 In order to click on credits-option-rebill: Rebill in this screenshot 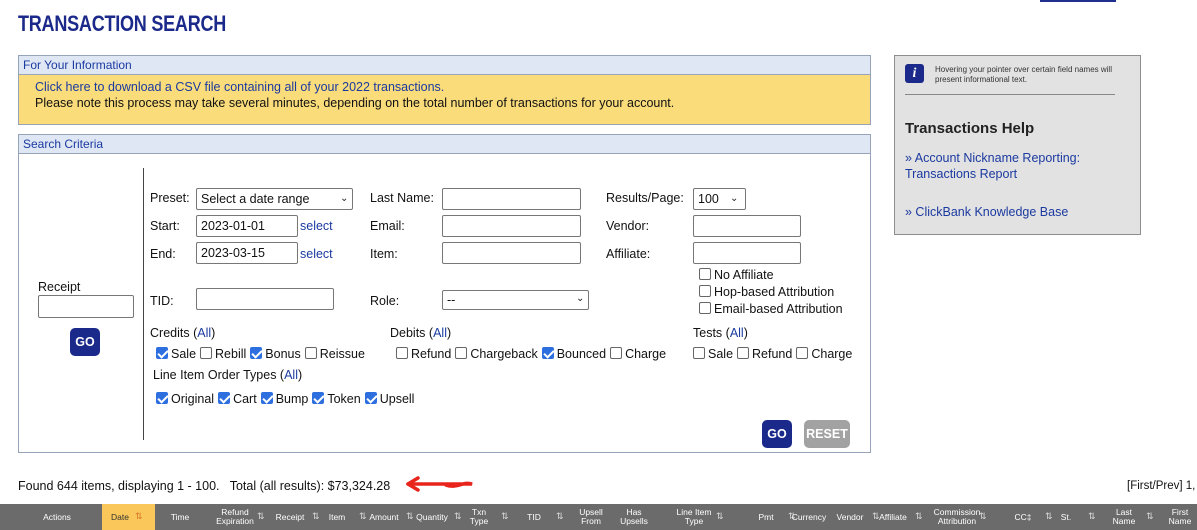, I will do `click(223, 354)`.